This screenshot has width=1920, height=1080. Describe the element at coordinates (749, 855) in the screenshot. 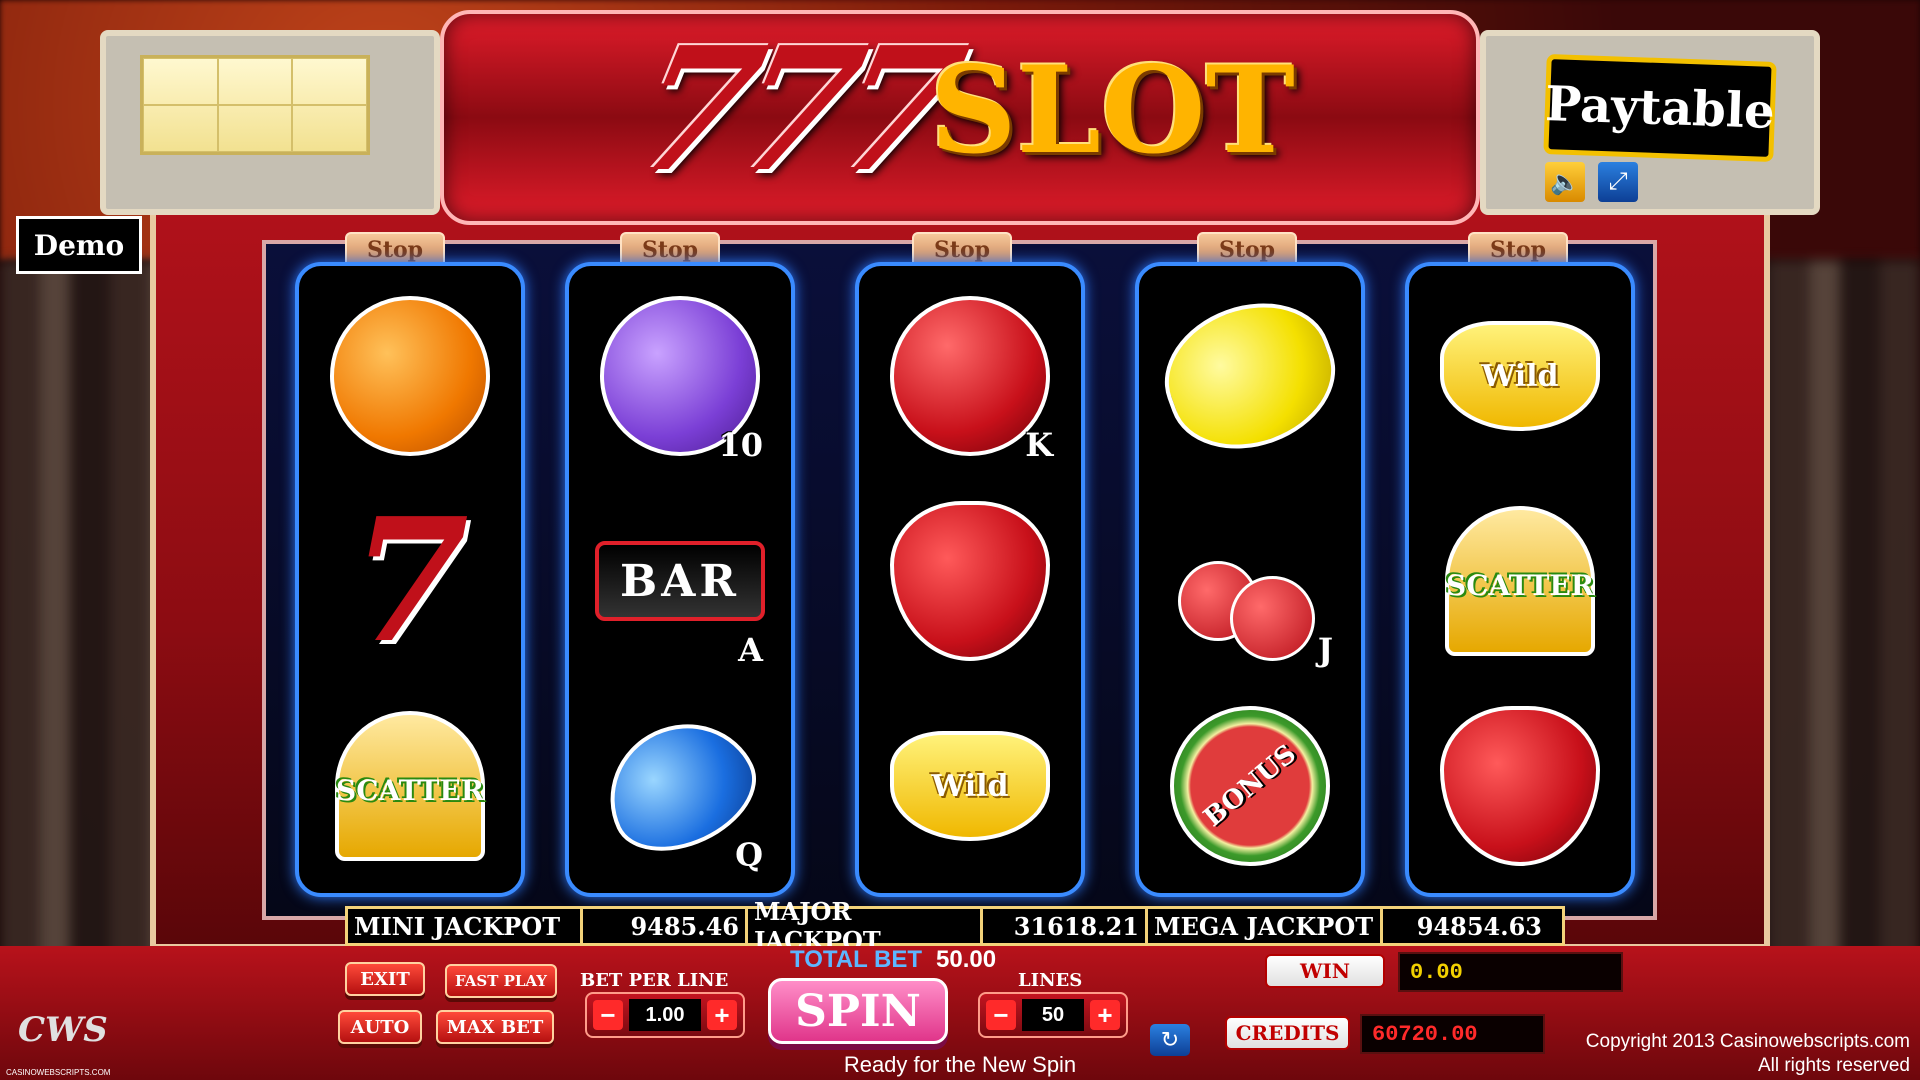

I see `symbol-letter: Q` at that location.